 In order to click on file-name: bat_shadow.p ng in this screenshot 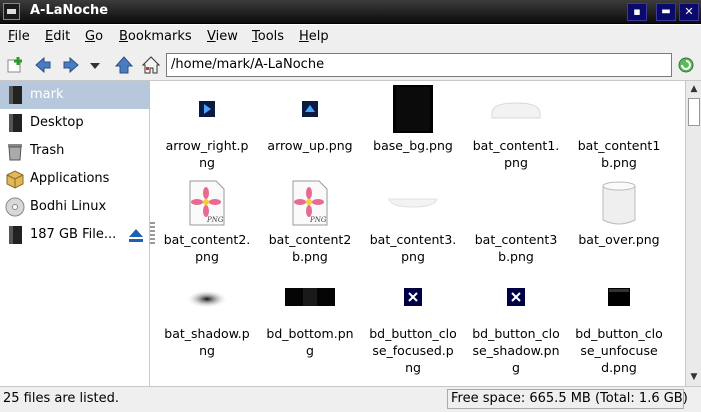, I will do `click(207, 342)`.